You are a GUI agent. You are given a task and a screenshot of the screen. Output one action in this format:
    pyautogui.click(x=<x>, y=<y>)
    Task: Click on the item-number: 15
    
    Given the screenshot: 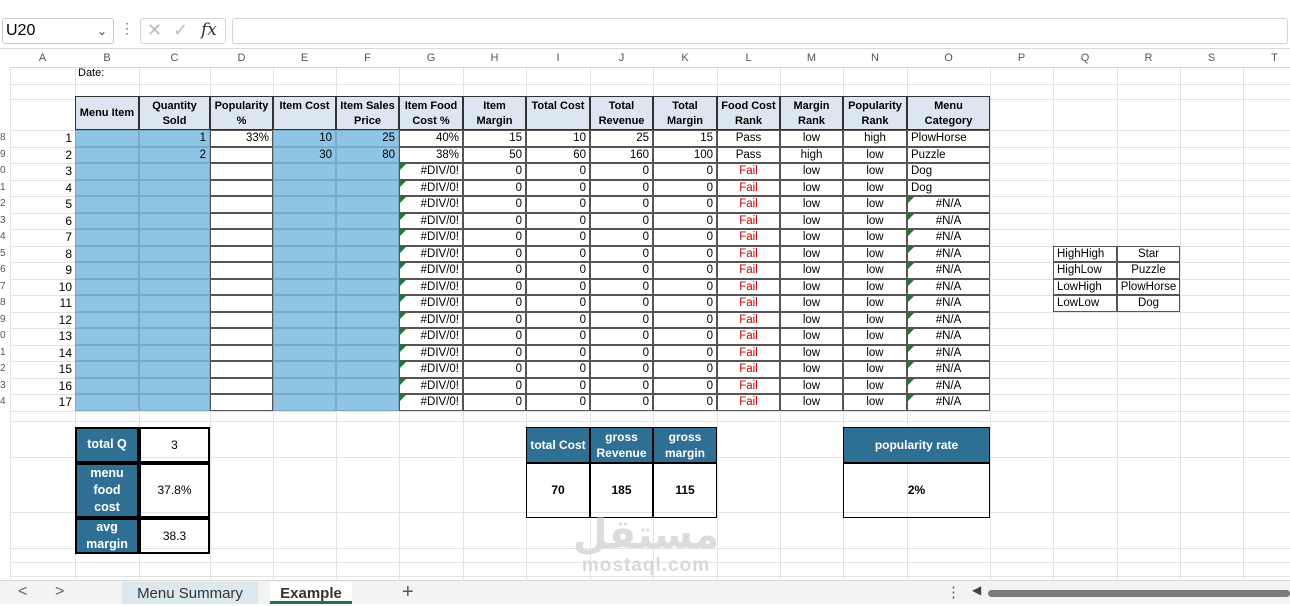 What is the action you would take?
    pyautogui.click(x=42, y=369)
    